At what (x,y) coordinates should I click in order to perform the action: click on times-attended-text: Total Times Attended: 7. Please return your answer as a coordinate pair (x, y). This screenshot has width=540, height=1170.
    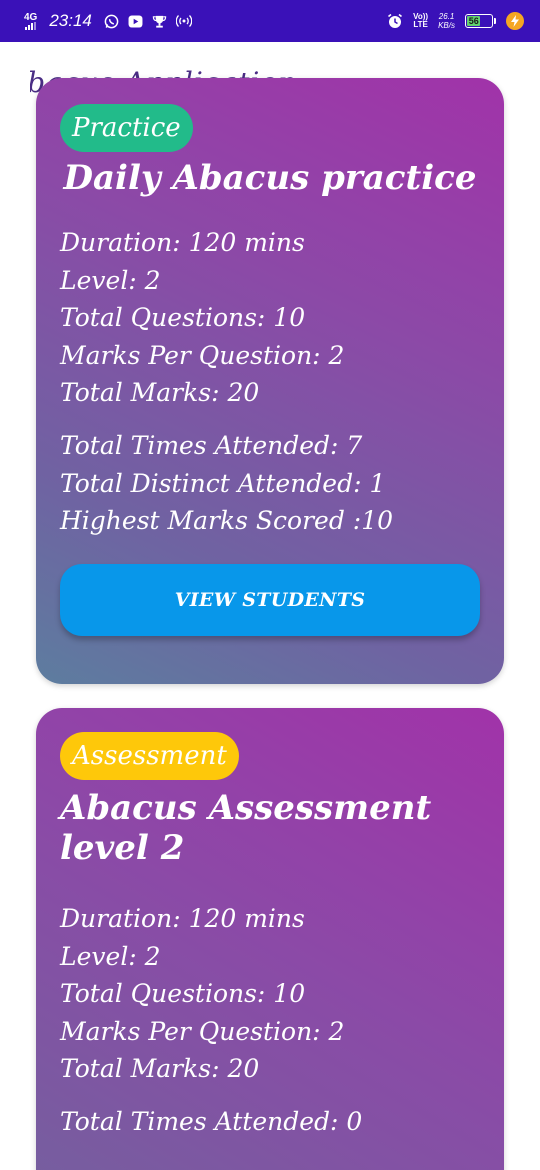
    Looking at the image, I should click on (211, 445).